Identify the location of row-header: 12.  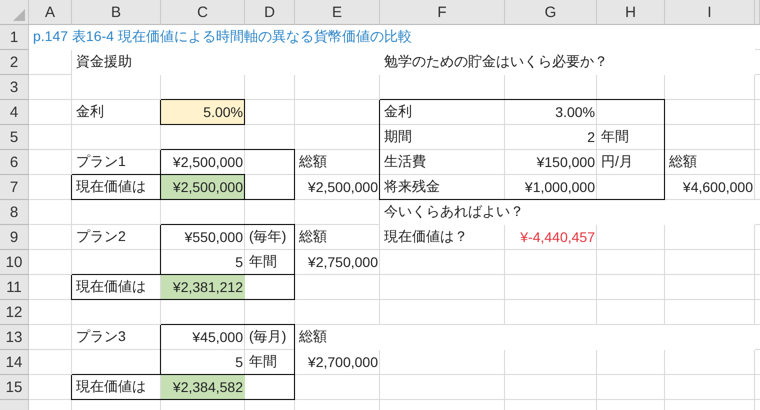
(14, 312).